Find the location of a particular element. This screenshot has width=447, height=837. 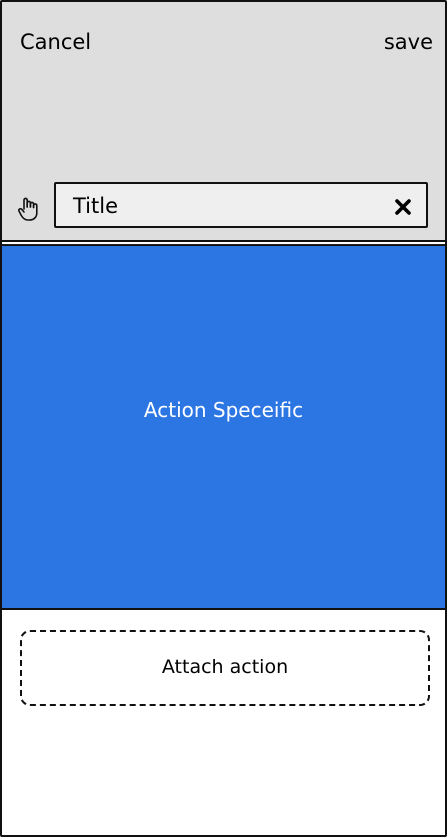

hand-icon is located at coordinates (29, 209).